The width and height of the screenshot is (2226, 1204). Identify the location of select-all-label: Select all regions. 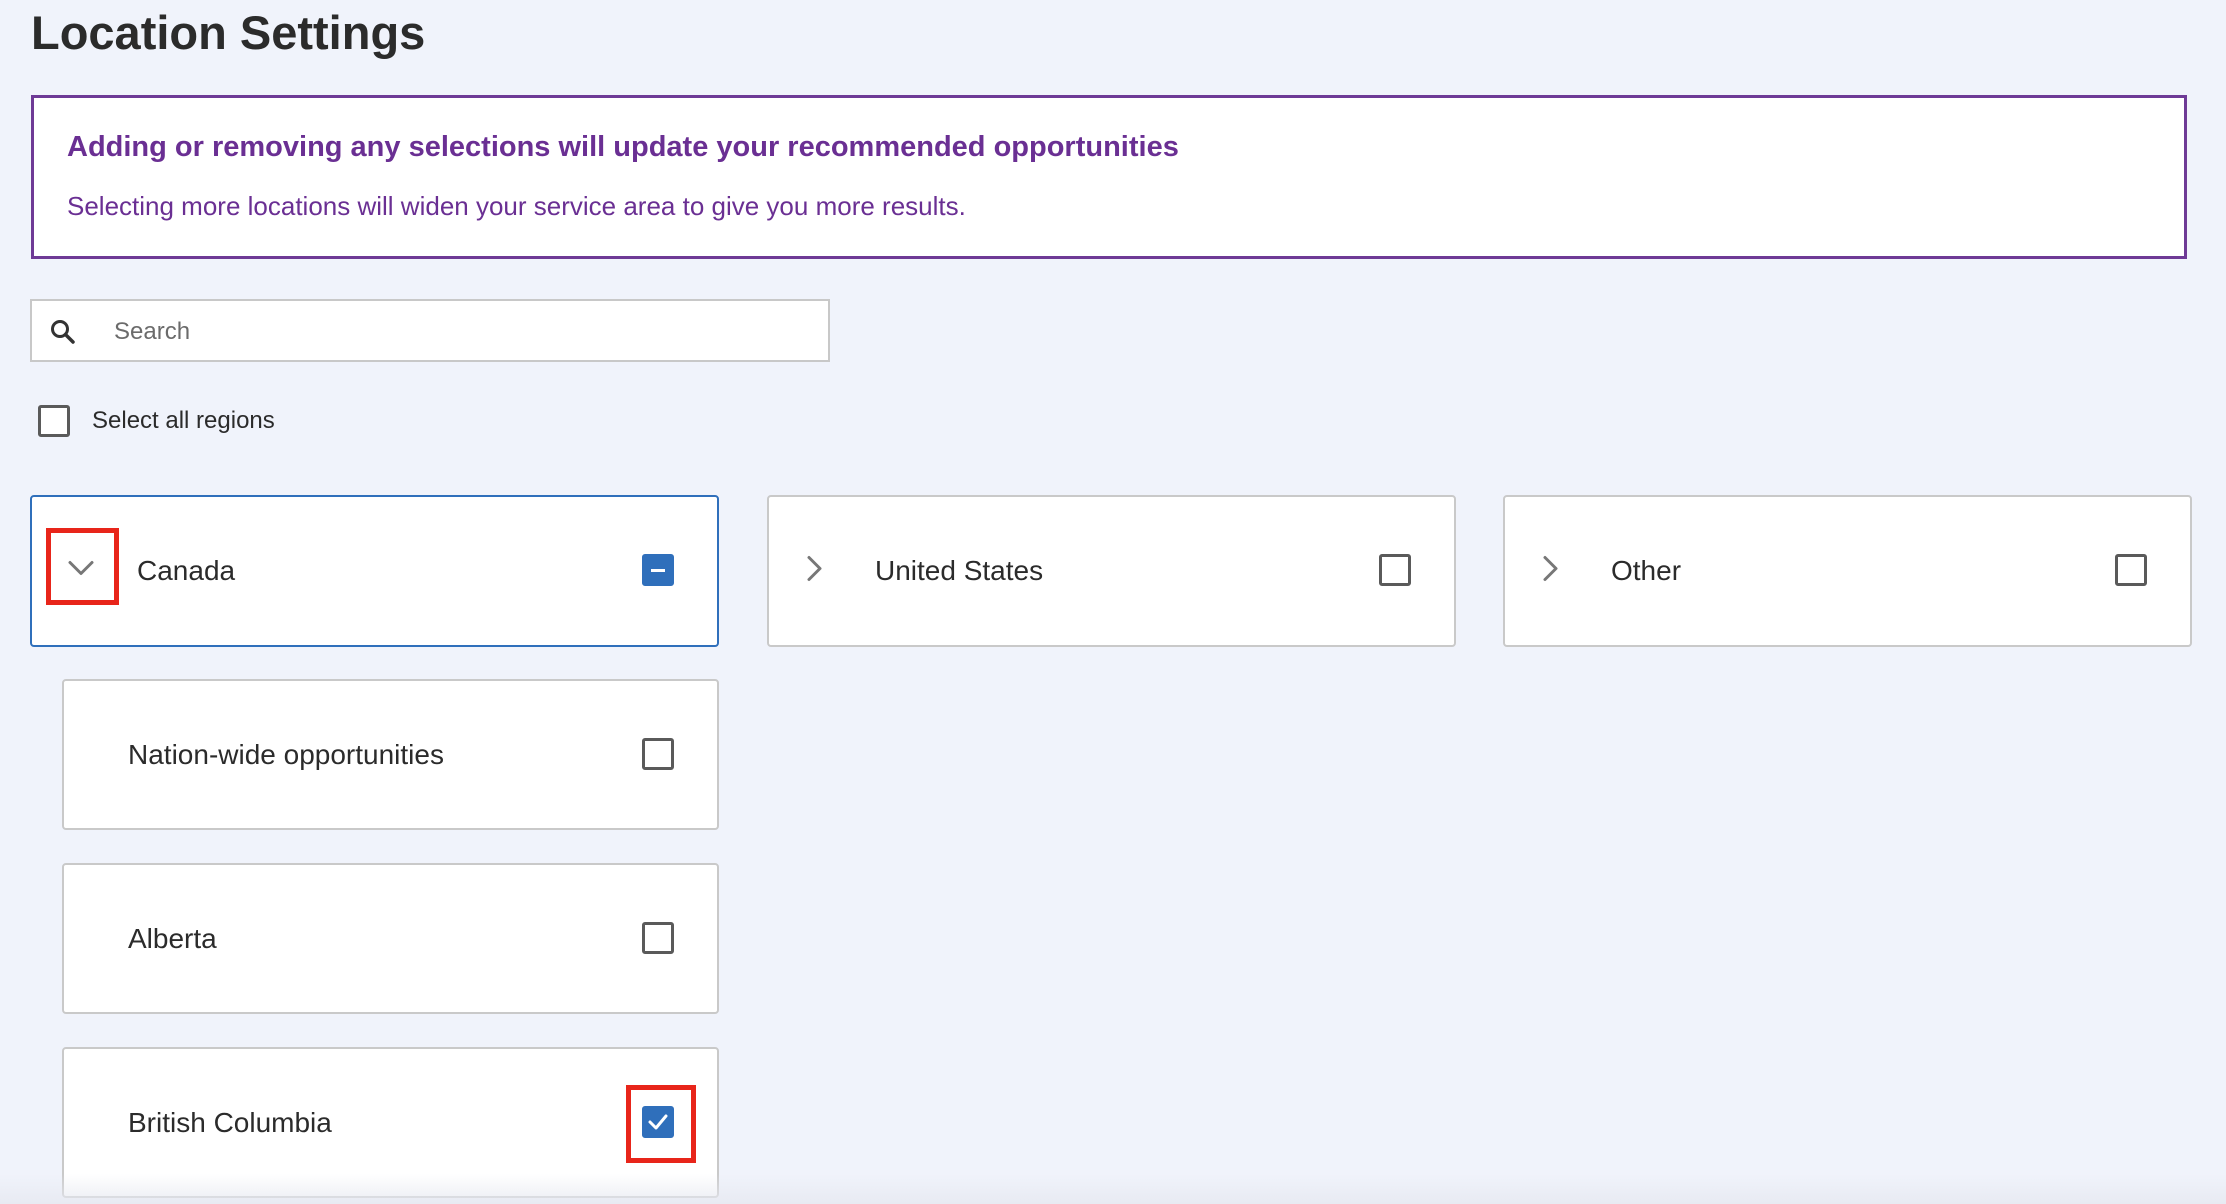
(183, 420).